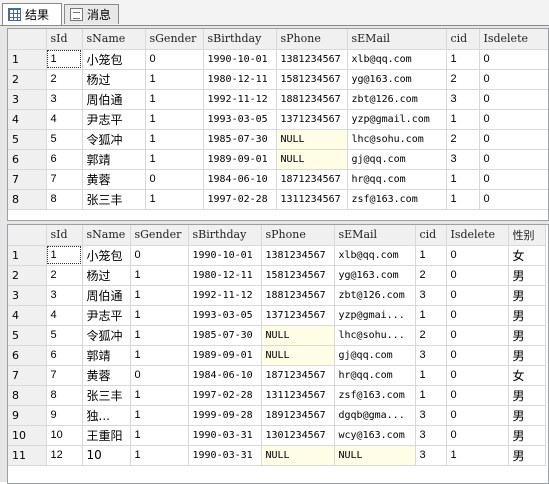 The height and width of the screenshot is (484, 549). What do you see at coordinates (225, 375) in the screenshot?
I see `table-cell: 1984-06-10` at bounding box center [225, 375].